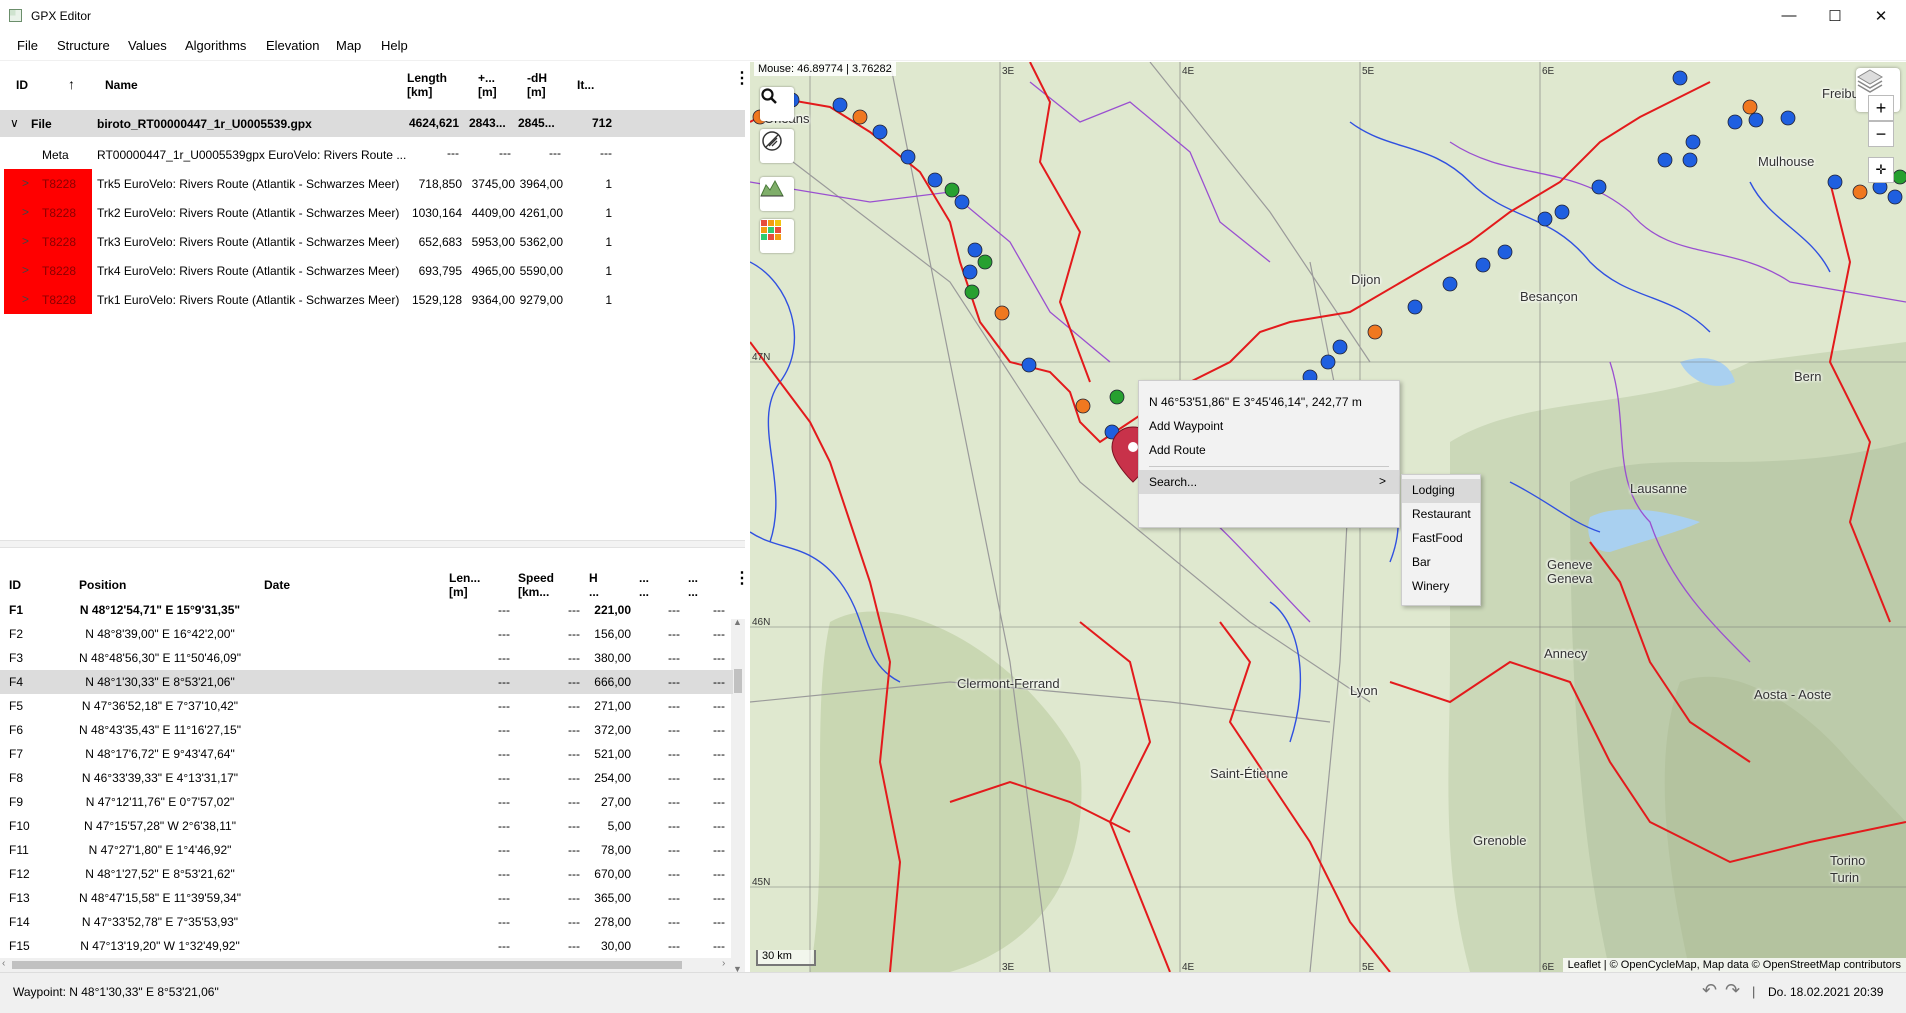  What do you see at coordinates (674, 922) in the screenshot?
I see `point-extra-1: ---` at bounding box center [674, 922].